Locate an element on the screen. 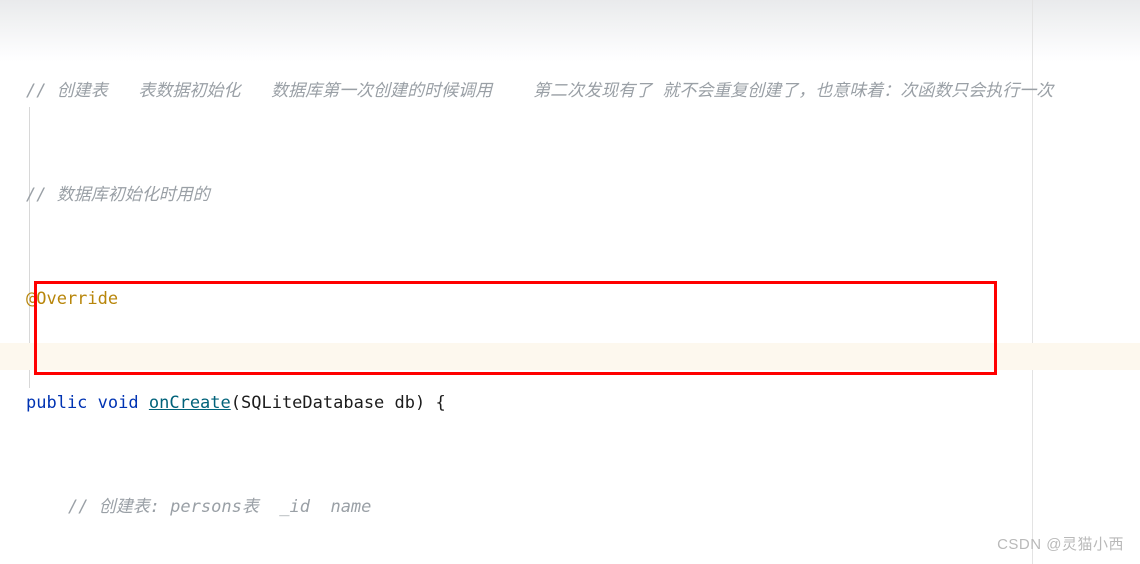  code-line-comment-db-init: // 数据库初始化时用的 is located at coordinates (570, 195).